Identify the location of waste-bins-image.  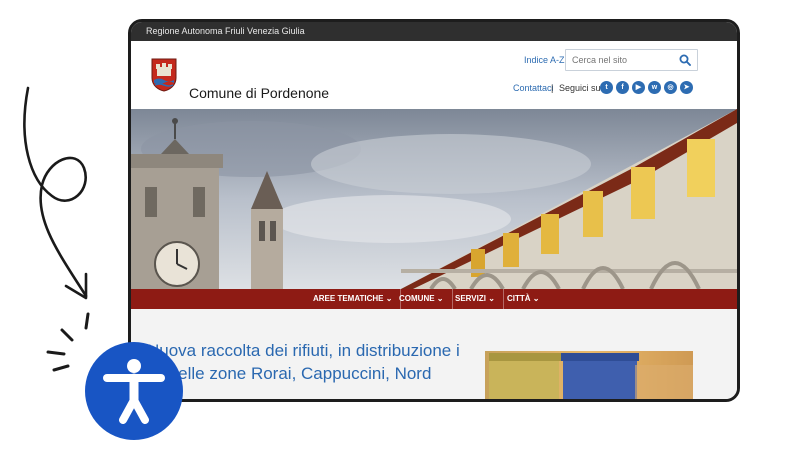
(589, 375).